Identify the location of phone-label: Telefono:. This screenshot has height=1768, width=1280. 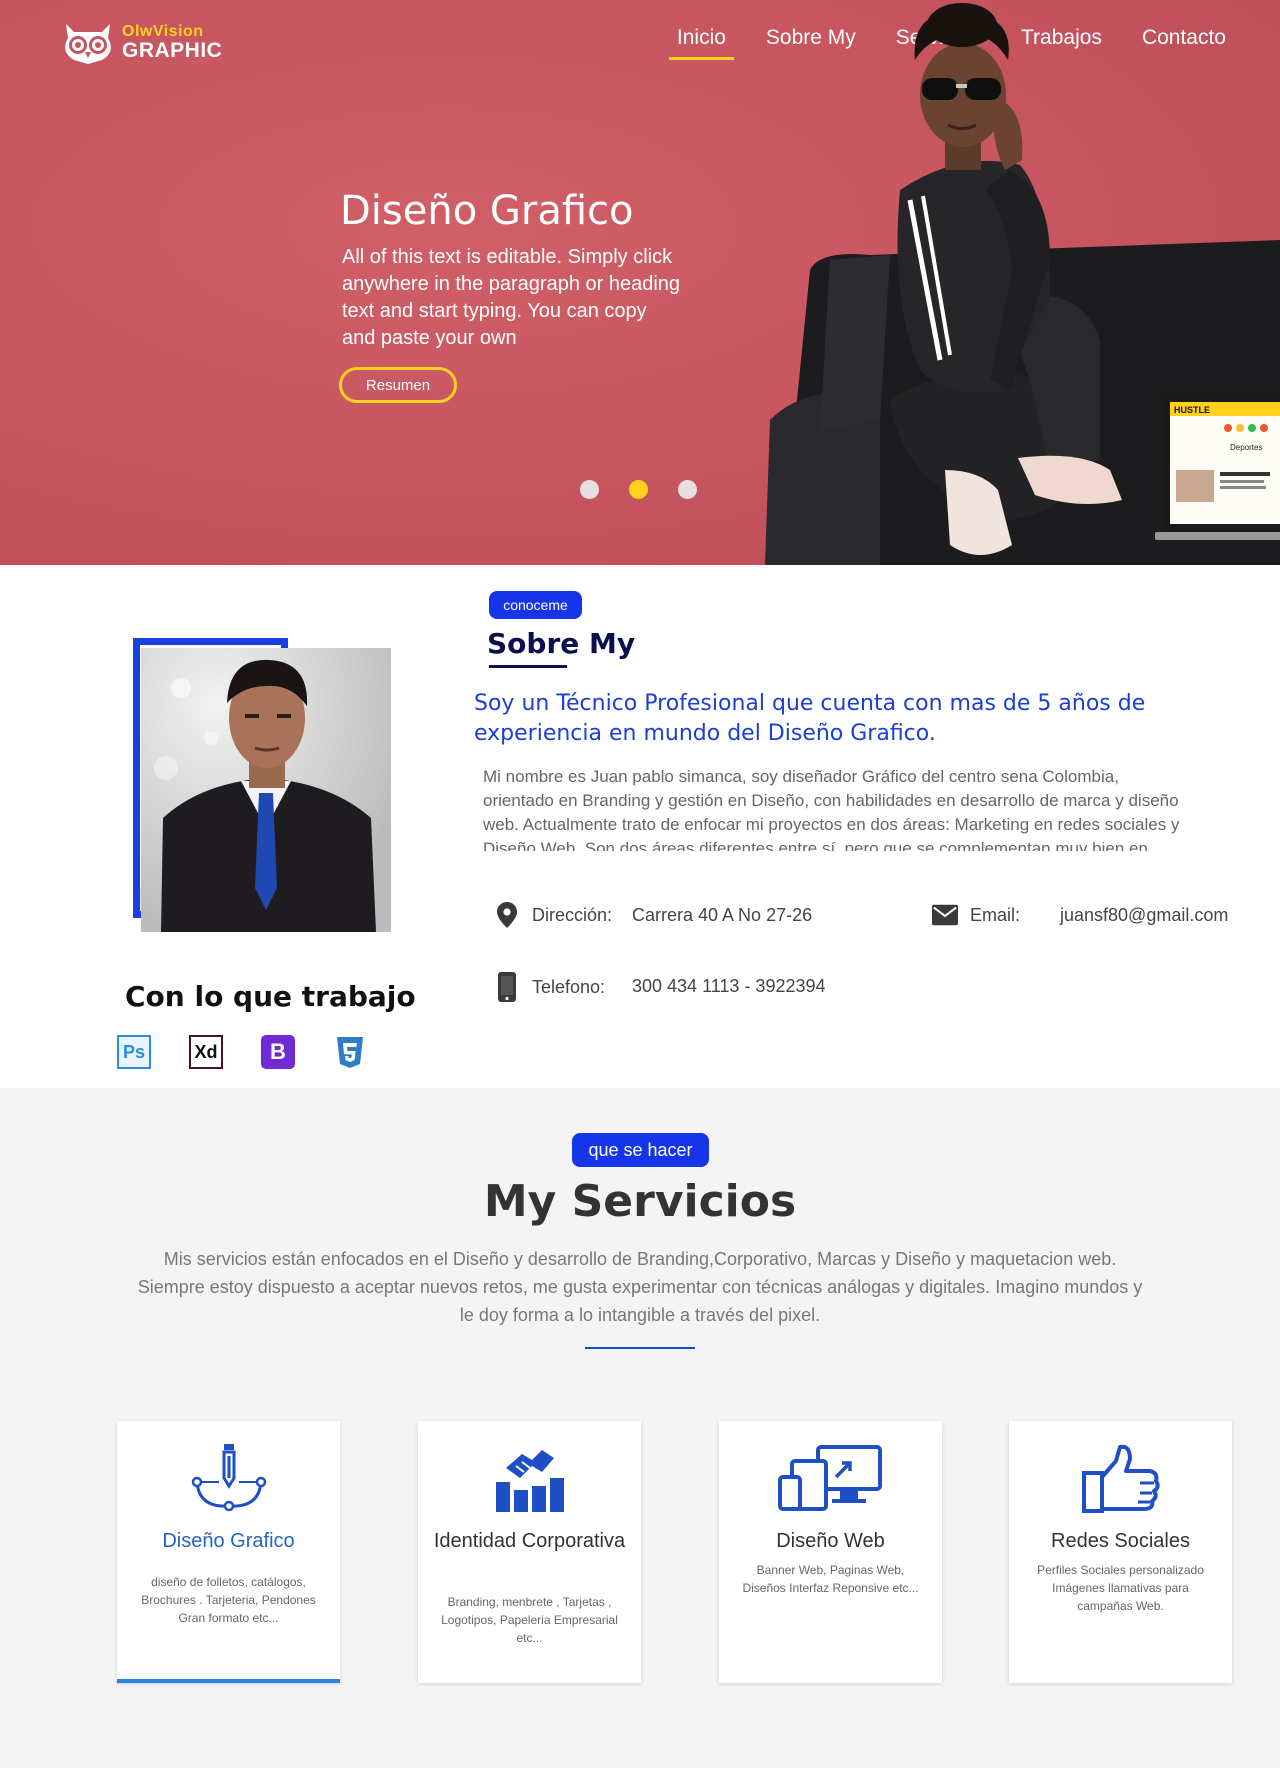
(569, 986).